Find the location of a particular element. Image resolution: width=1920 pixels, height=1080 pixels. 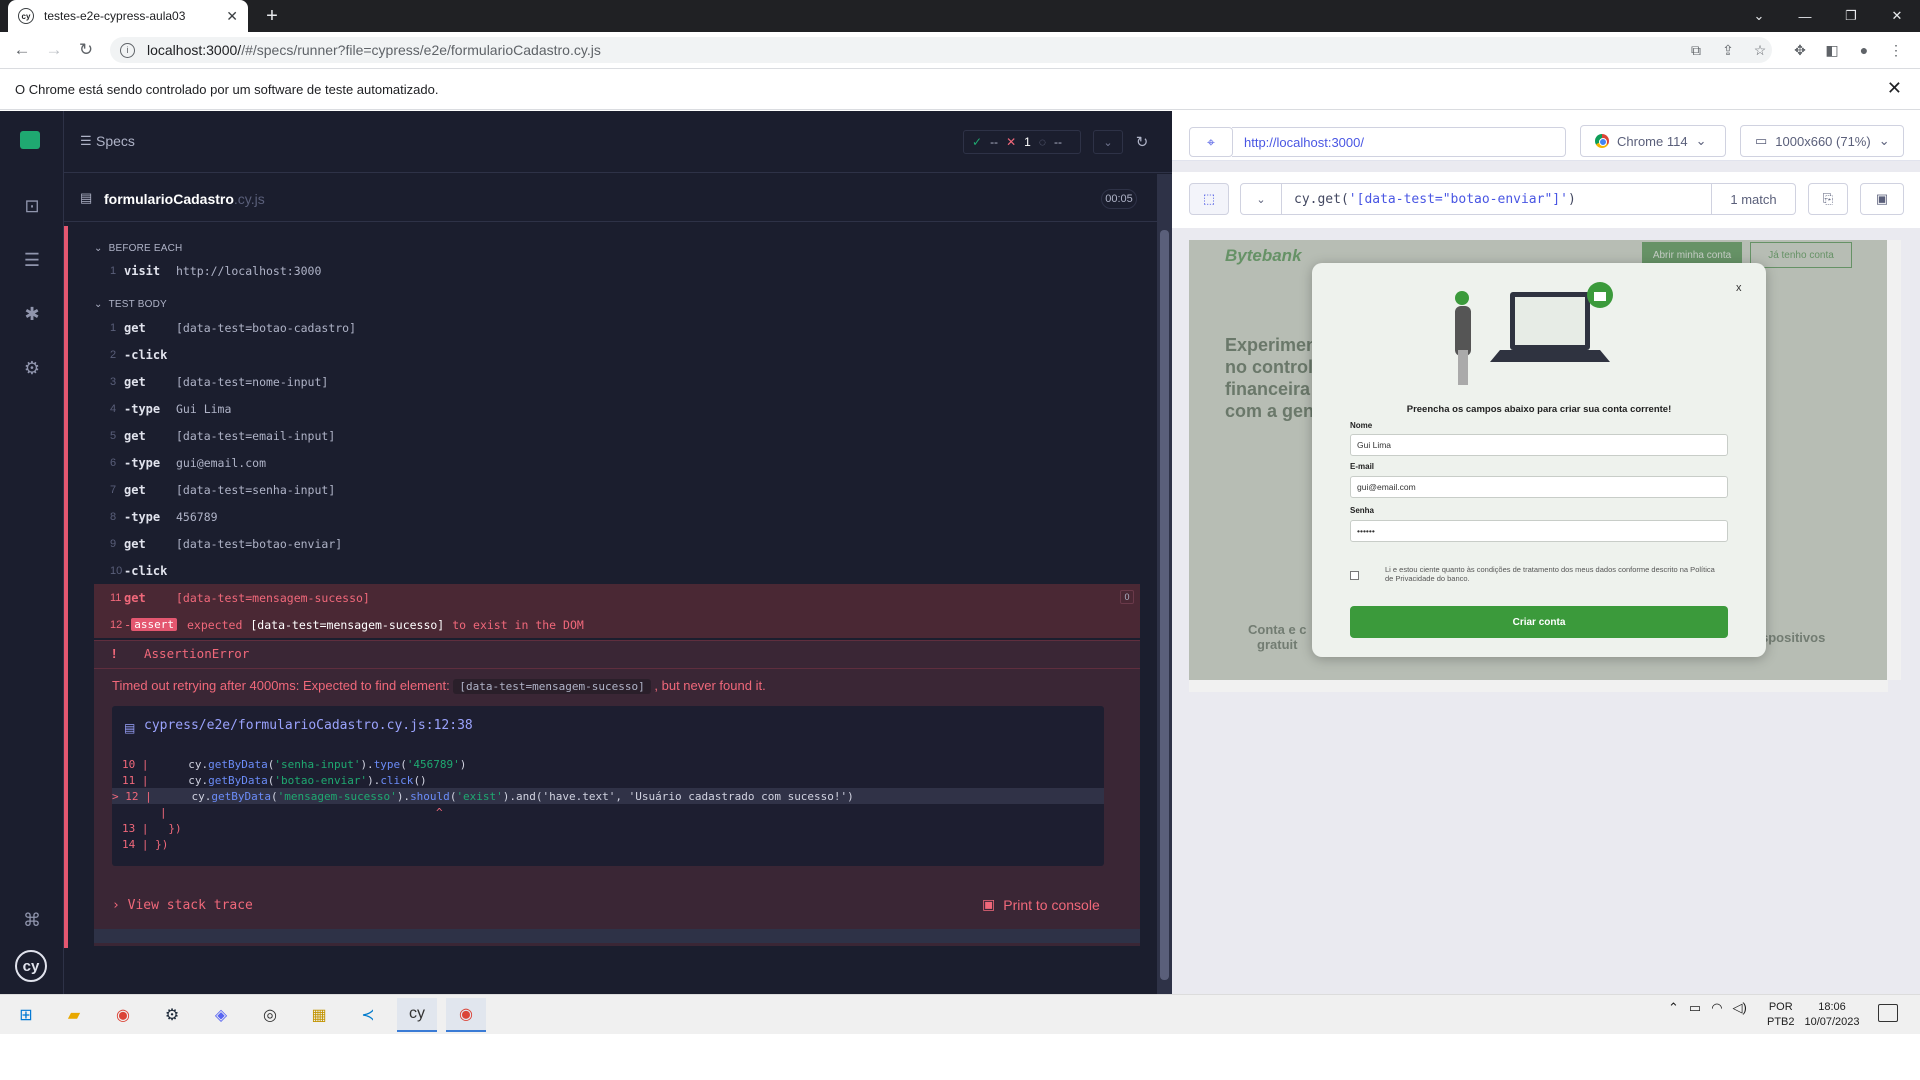

copy-icon: ⎘ is located at coordinates (1828, 199).